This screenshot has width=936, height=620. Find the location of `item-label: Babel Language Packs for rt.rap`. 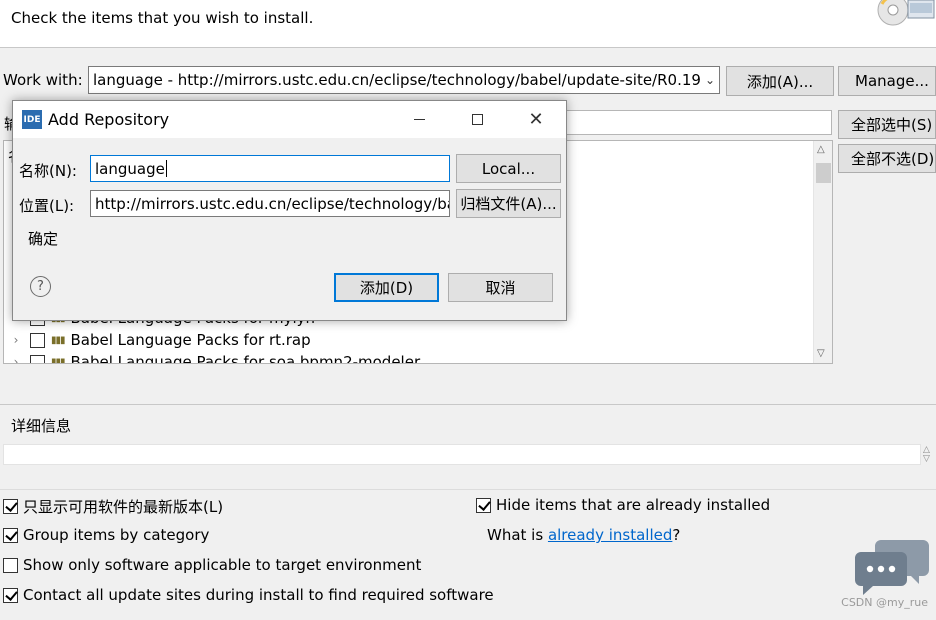

item-label: Babel Language Packs for rt.rap is located at coordinates (190, 340).